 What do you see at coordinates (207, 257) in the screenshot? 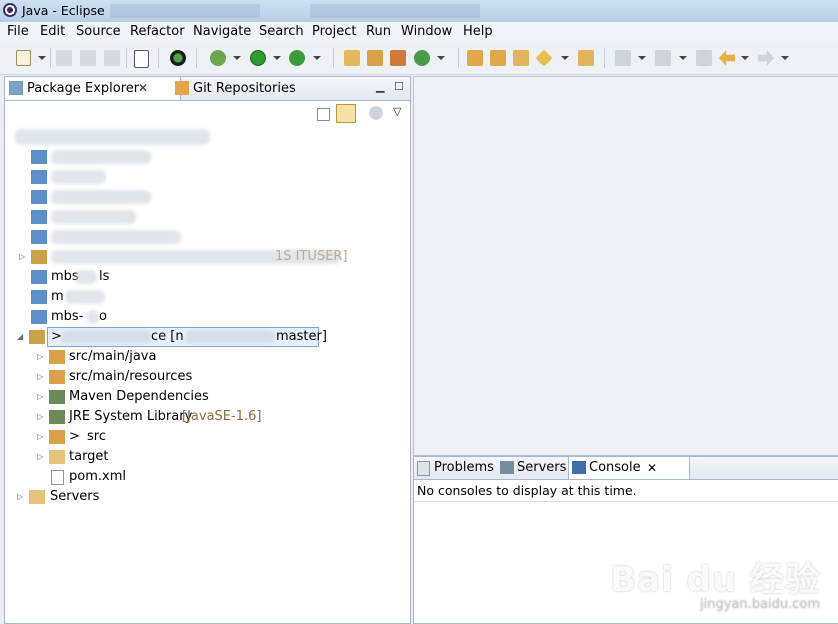
I see `tree-row-project: ▷ 1S ITUSER]` at bounding box center [207, 257].